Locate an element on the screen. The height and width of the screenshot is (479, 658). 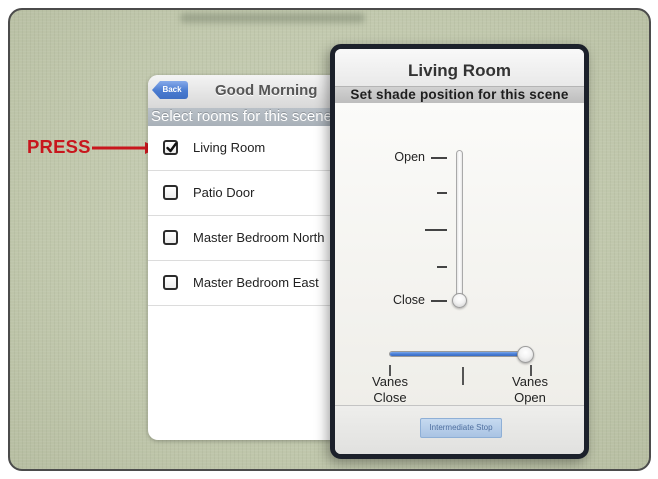
vanes-close-label-line2: Close is located at coordinates (390, 397).